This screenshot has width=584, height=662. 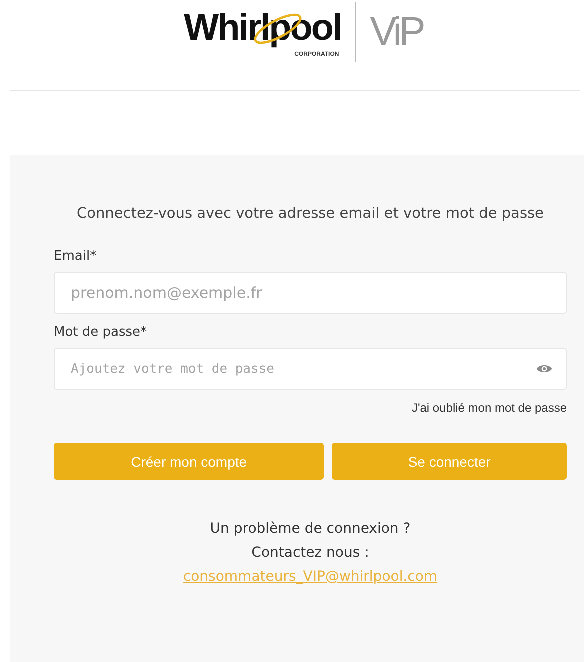 I want to click on contact-email-link: consommateurs_VIP@whirlpool.com, so click(x=310, y=577).